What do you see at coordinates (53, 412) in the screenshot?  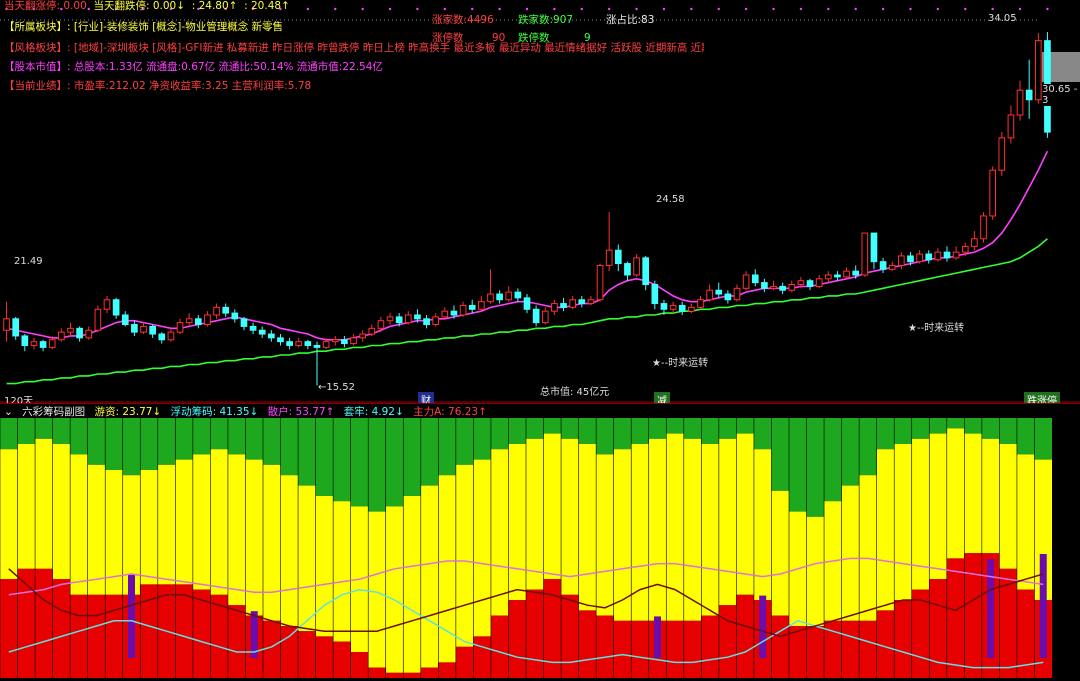 I see `sub-chart-title: 六彩筹码副图` at bounding box center [53, 412].